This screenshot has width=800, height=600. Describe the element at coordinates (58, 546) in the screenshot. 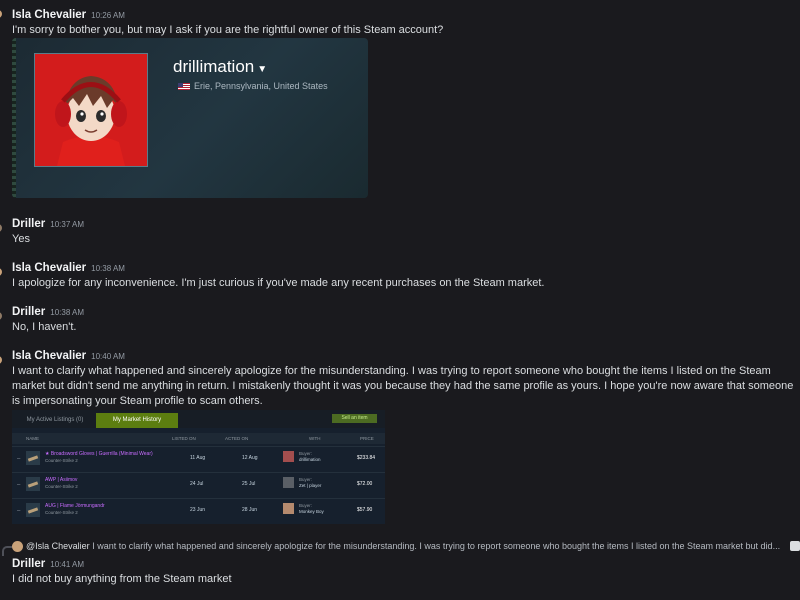

I see `reply-mention: @Isla Chevalier` at that location.